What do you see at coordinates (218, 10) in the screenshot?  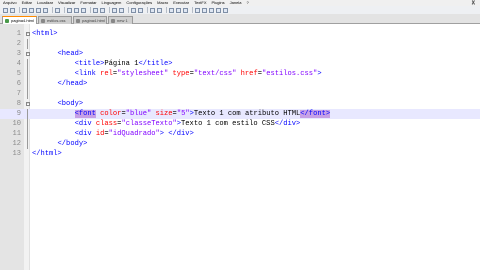 I see `macro-run-multiple-icon` at bounding box center [218, 10].